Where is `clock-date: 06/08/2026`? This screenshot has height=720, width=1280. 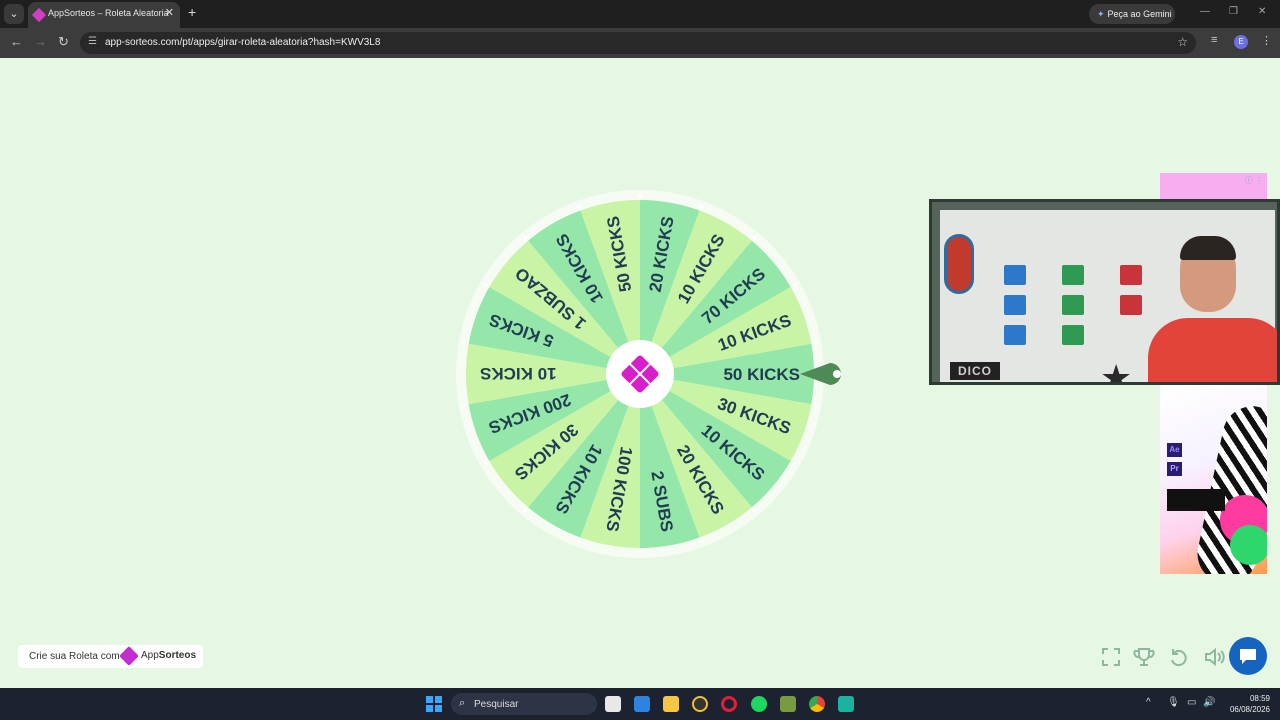 clock-date: 06/08/2026 is located at coordinates (1249, 709).